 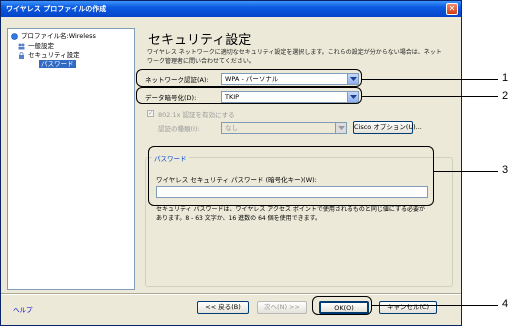 What do you see at coordinates (249, 78) in the screenshot?
I see `callout-1-highlight` at bounding box center [249, 78].